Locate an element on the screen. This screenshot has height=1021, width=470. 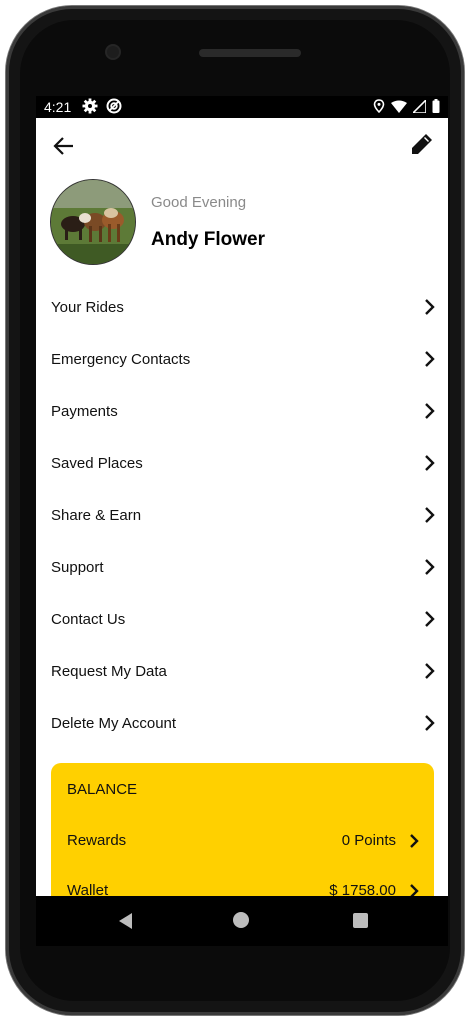
rewards-label: Rewards is located at coordinates (97, 840).